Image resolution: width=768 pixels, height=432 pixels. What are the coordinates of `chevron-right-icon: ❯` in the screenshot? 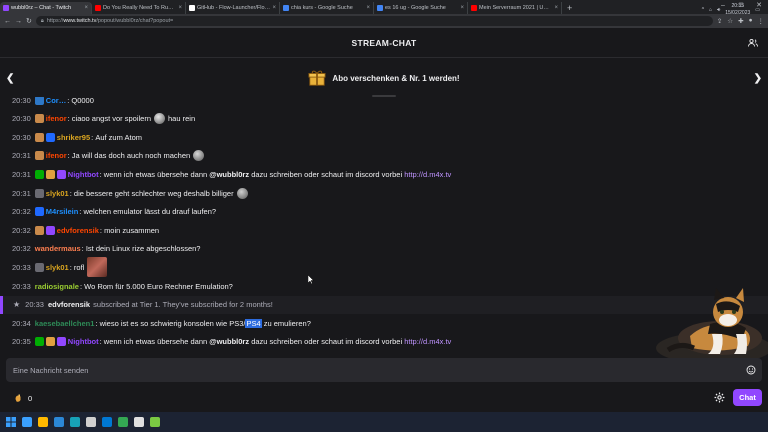 It's located at (758, 78).